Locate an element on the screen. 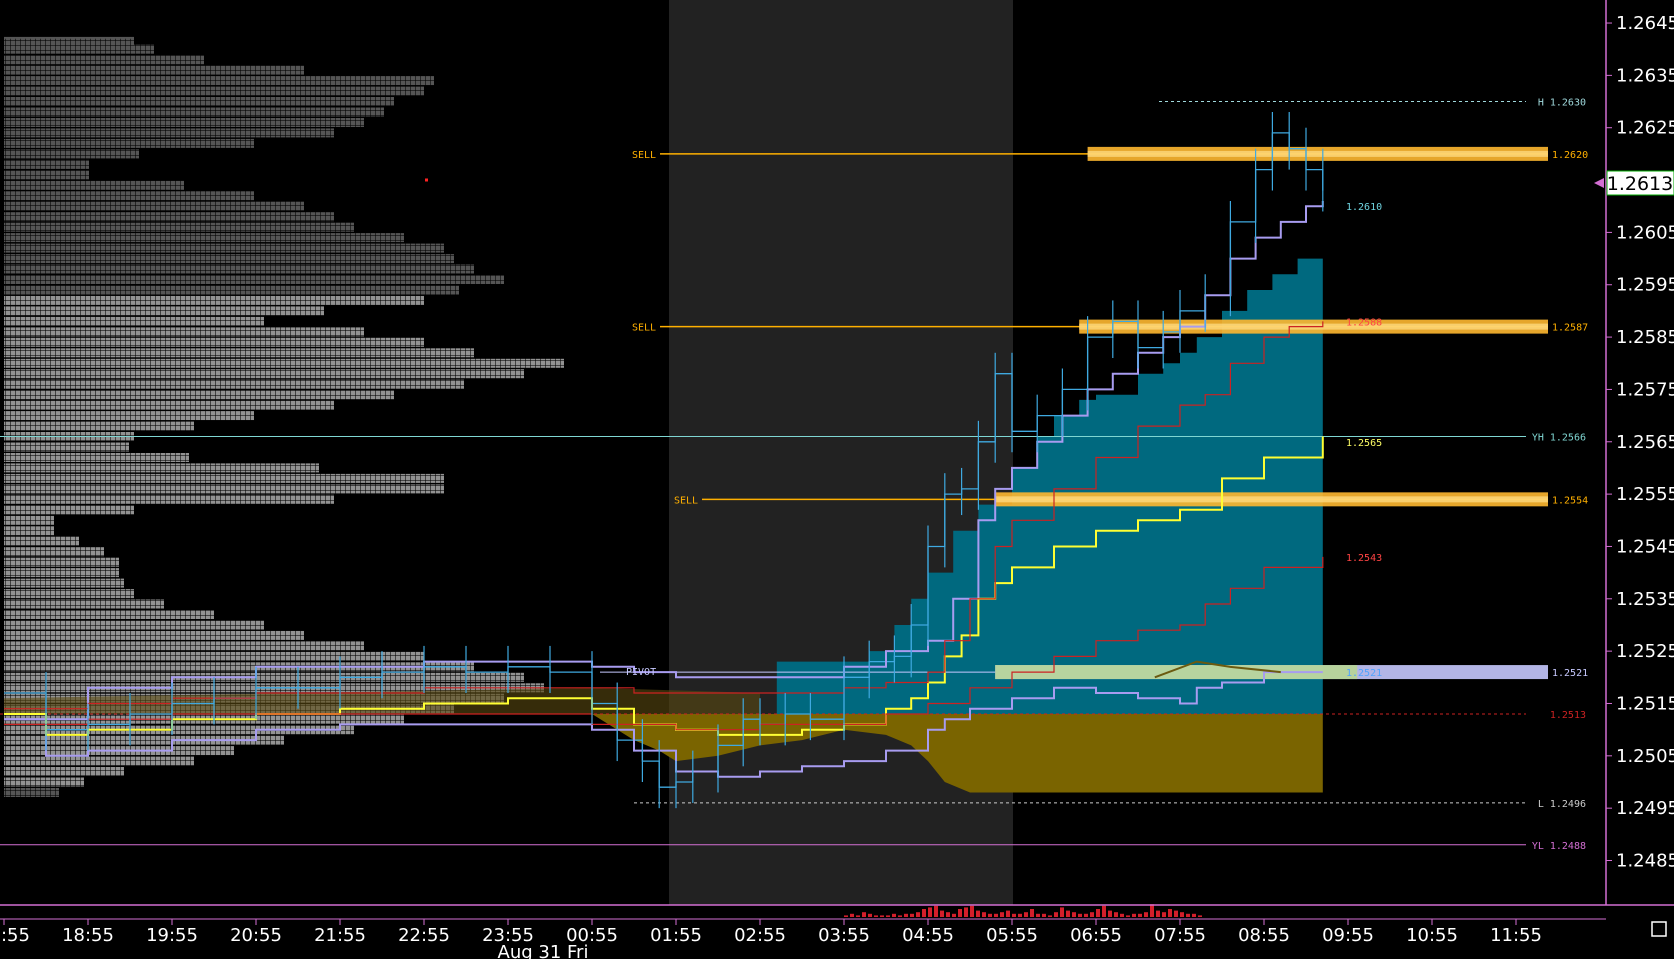  inner-label: 1.2543 is located at coordinates (1364, 558).